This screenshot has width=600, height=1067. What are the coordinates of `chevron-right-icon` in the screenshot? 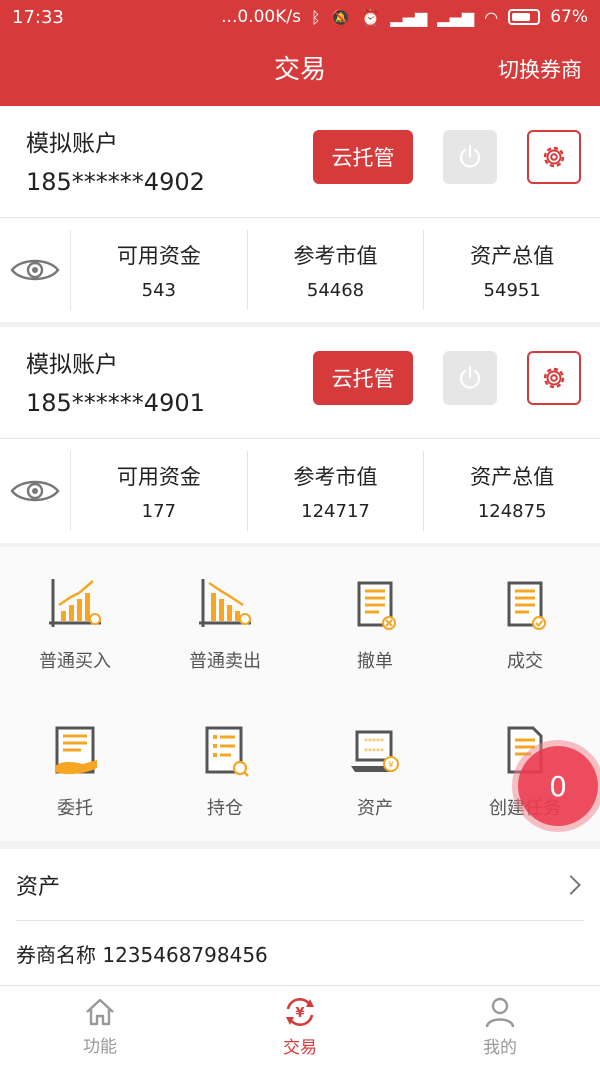 It's located at (571, 884).